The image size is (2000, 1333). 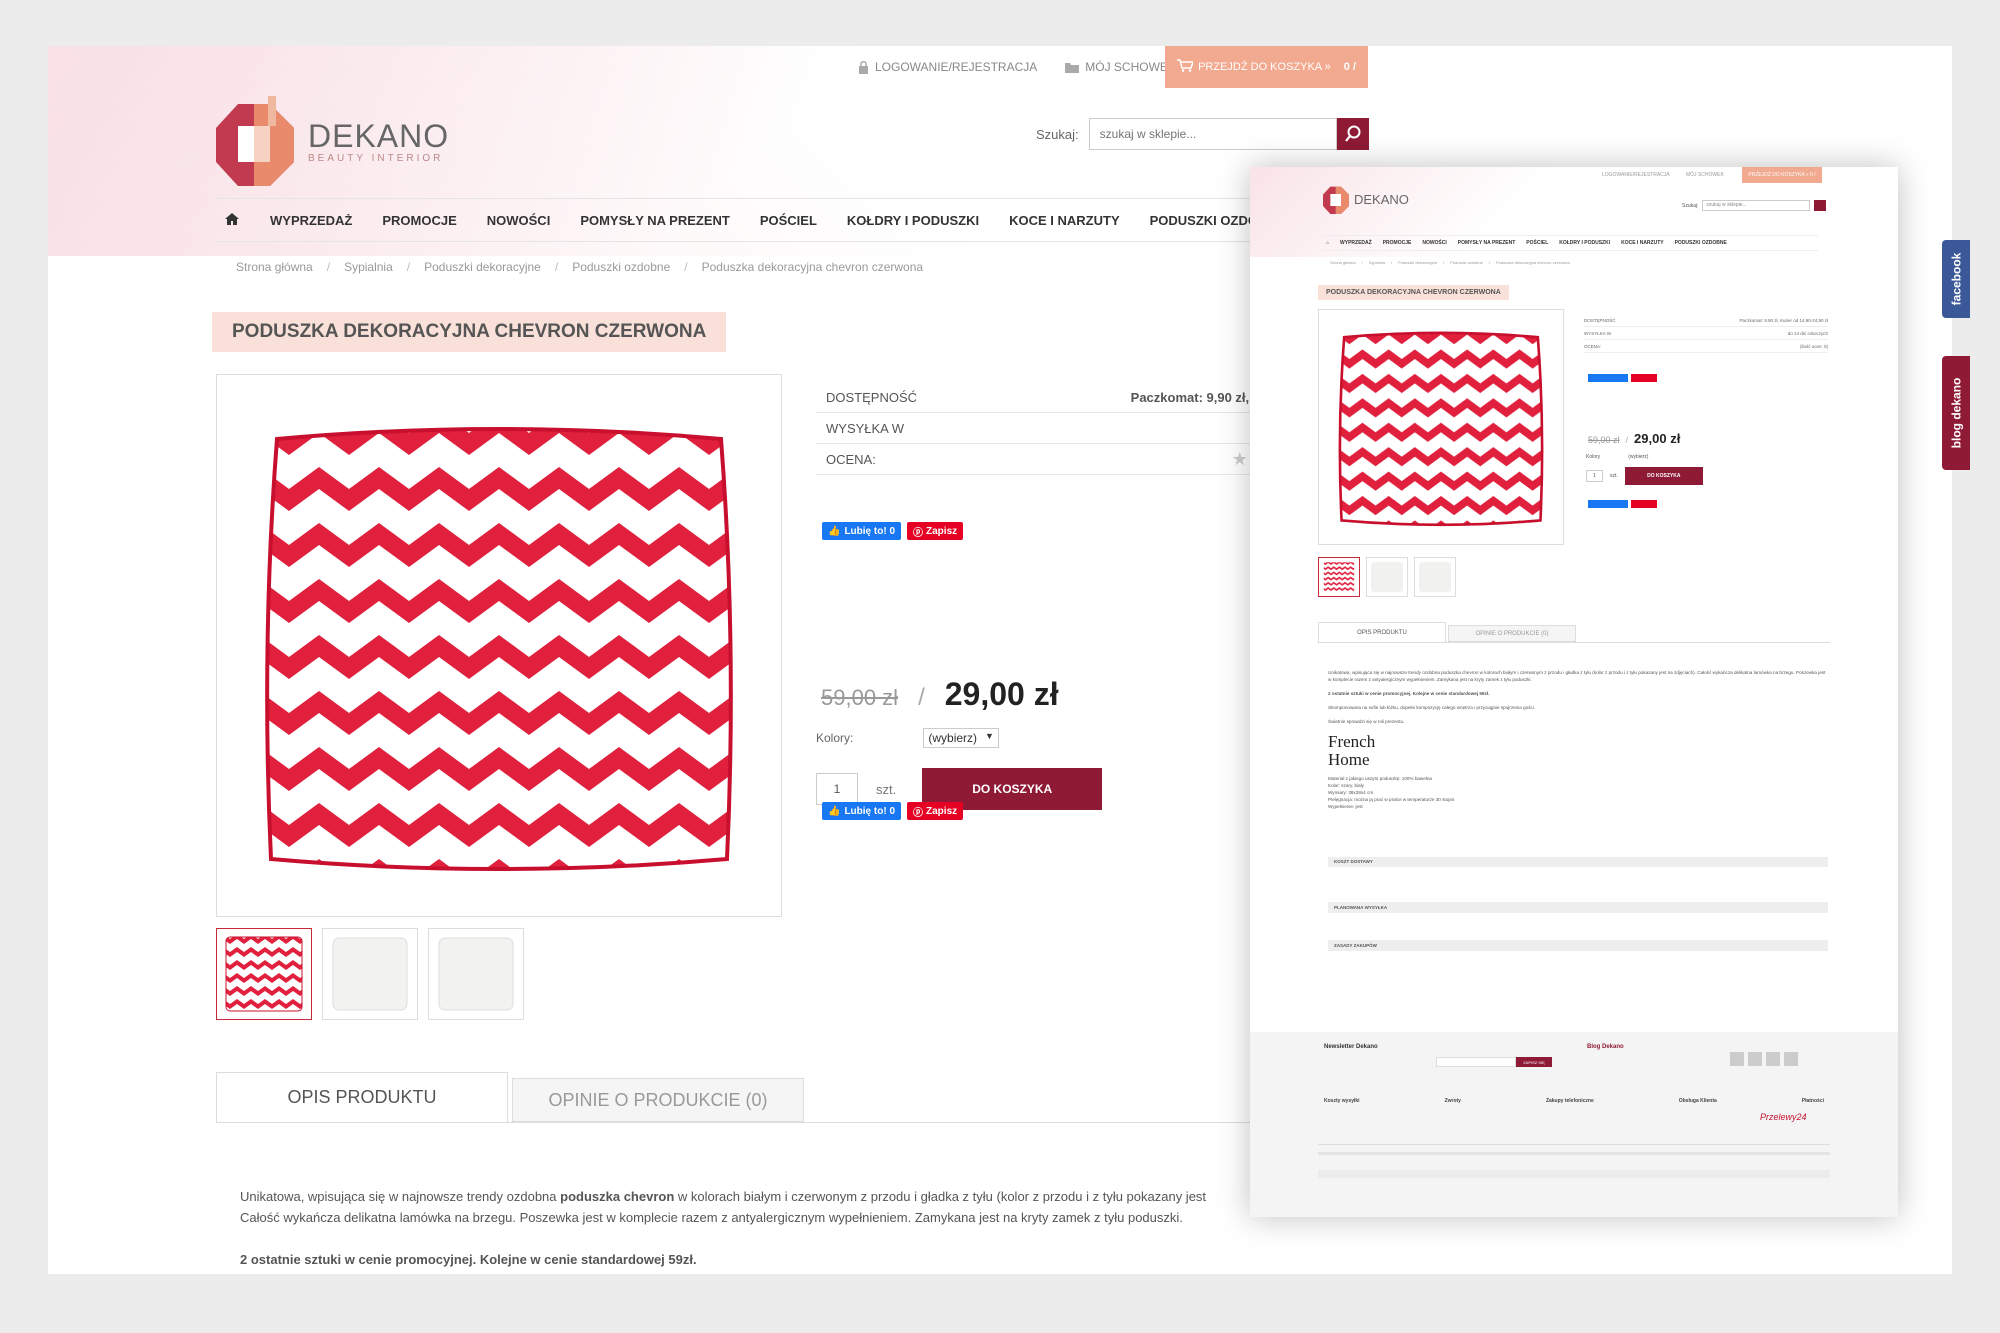 What do you see at coordinates (1782, 175) in the screenshot?
I see `mini-cart-button: PRZEJDŹ DO KOSZYKA » 0 /` at bounding box center [1782, 175].